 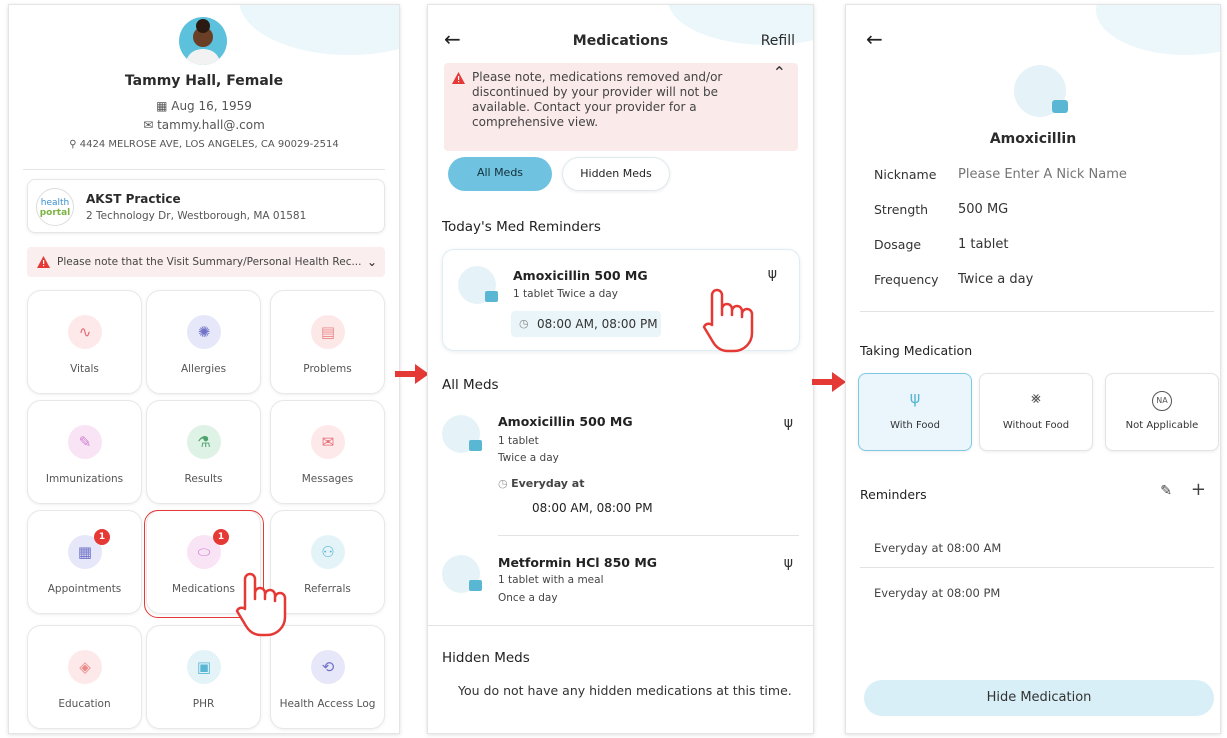 I want to click on tile-results: ⚗ Results, so click(x=203, y=452).